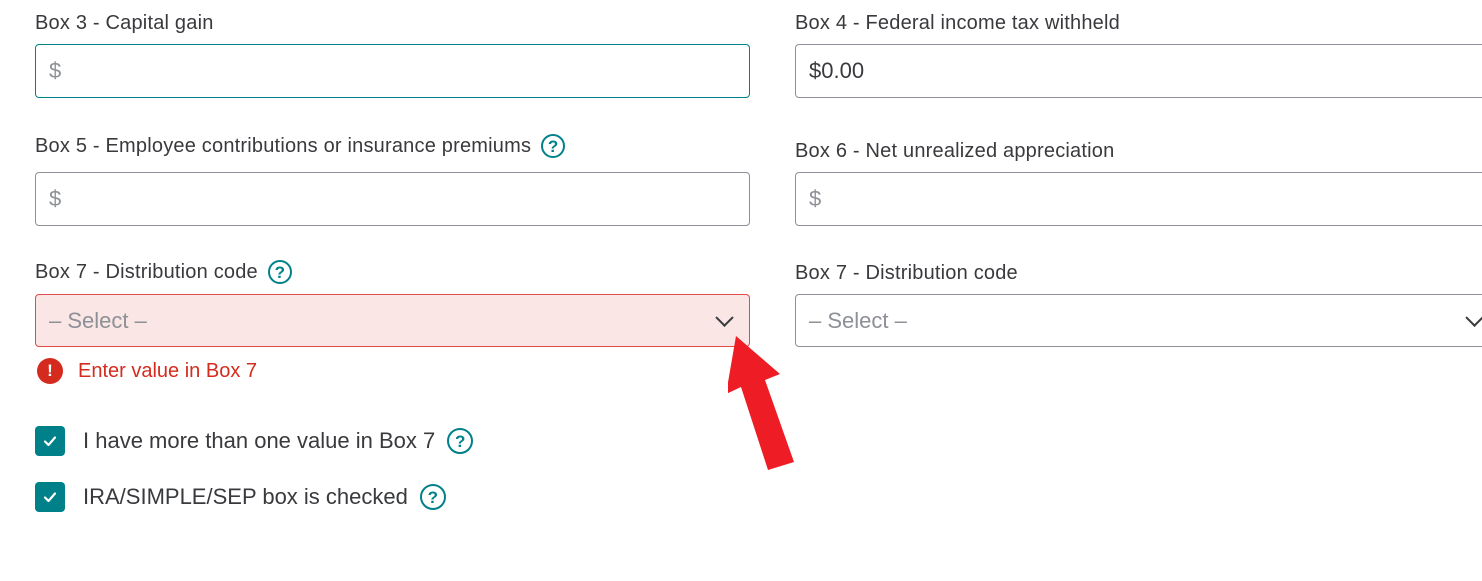 The width and height of the screenshot is (1482, 581). I want to click on checkbox-row-ira-simple-sep: IRA/SIMPLE/SEP box is checked ?, so click(240, 497).